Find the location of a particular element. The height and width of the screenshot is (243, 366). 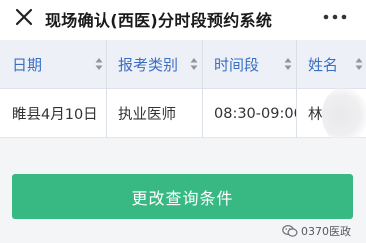

watermark-text: 0370医政 is located at coordinates (326, 231).